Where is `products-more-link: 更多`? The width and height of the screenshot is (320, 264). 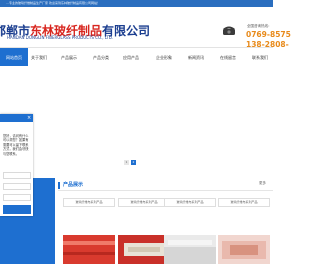
products-more-link: 更多 is located at coordinates (262, 183).